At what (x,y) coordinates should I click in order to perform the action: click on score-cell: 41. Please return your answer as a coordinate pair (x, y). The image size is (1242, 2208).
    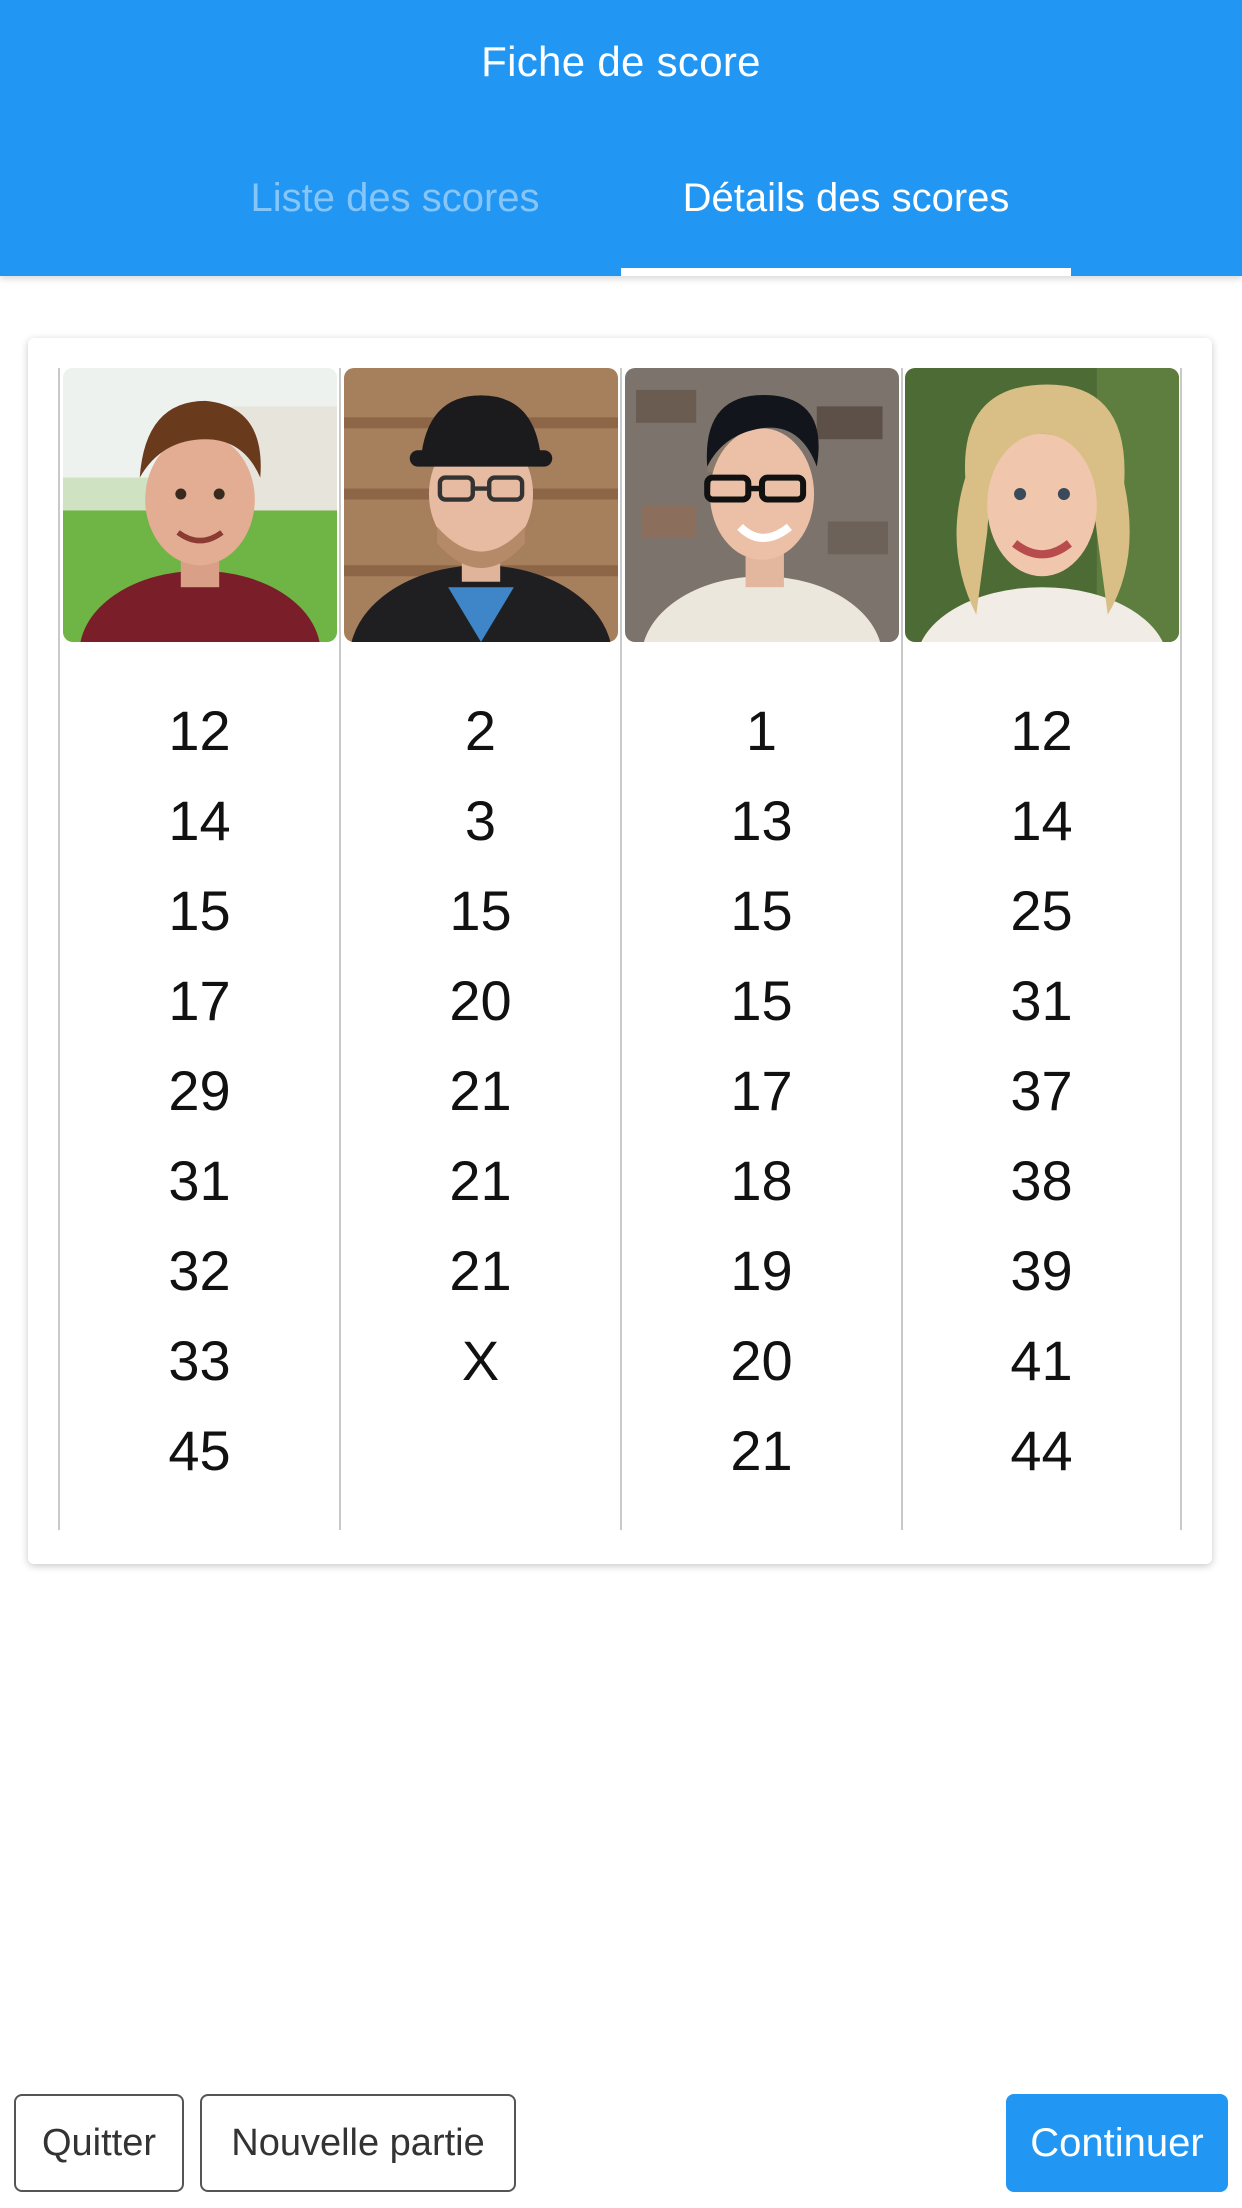
    Looking at the image, I should click on (1041, 1360).